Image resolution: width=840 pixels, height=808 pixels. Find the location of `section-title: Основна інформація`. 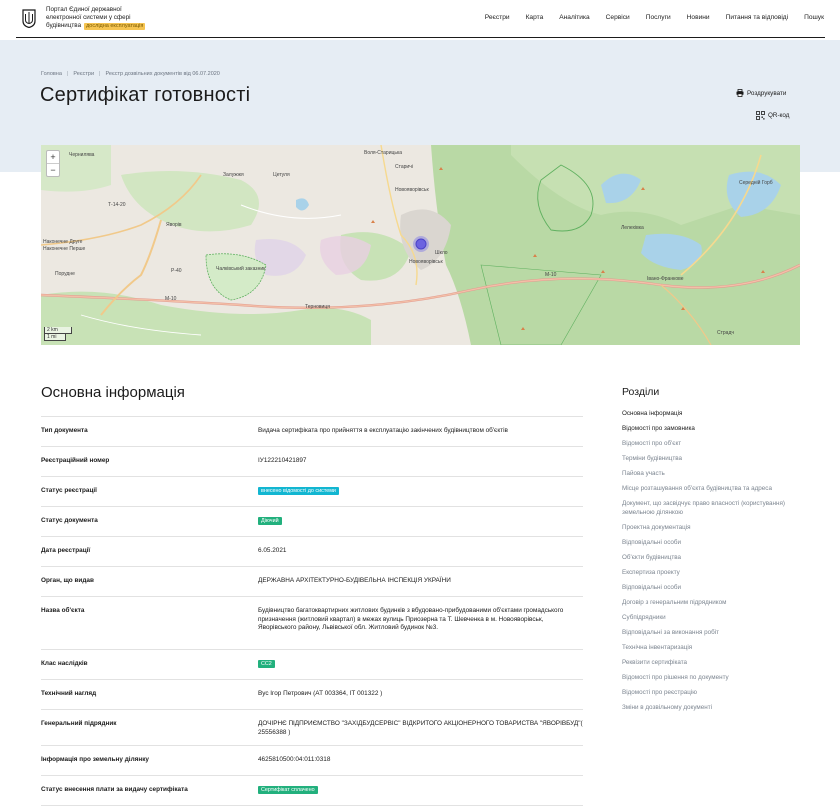

section-title: Основна інформація is located at coordinates (113, 392).